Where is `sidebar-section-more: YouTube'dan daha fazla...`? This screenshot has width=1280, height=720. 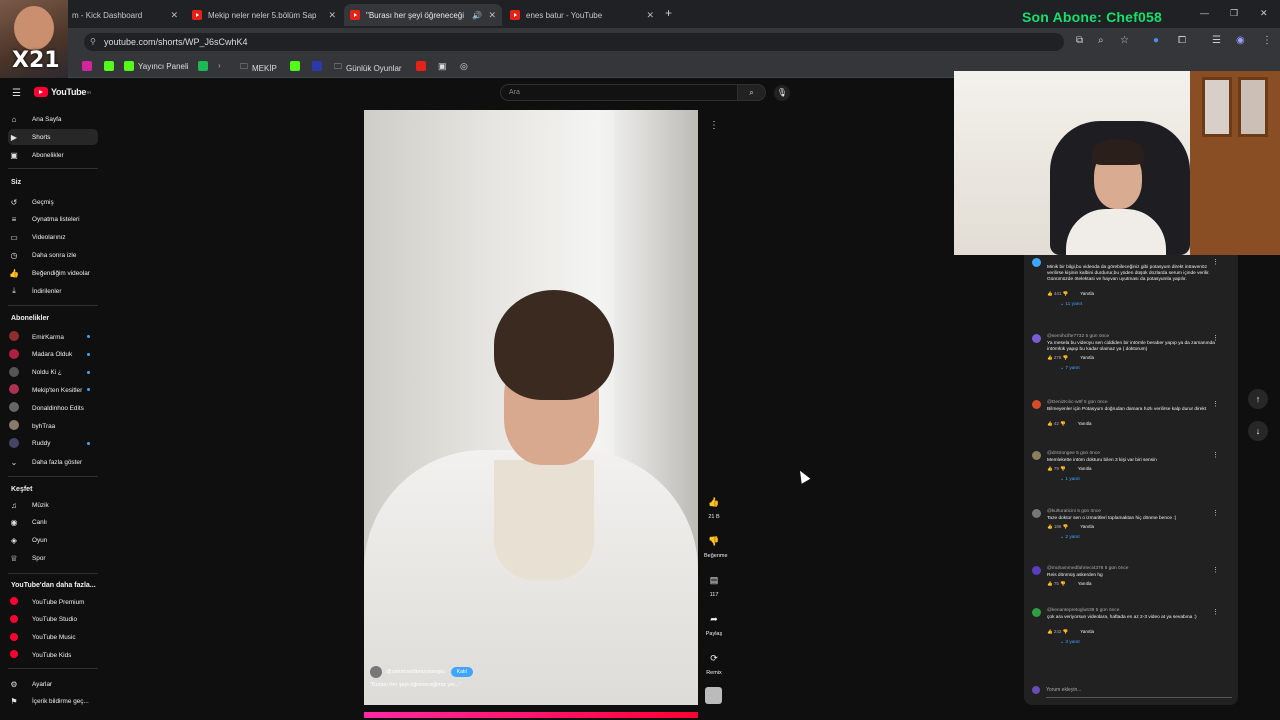
sidebar-section-more: YouTube'dan daha fazla... is located at coordinates (53, 585).